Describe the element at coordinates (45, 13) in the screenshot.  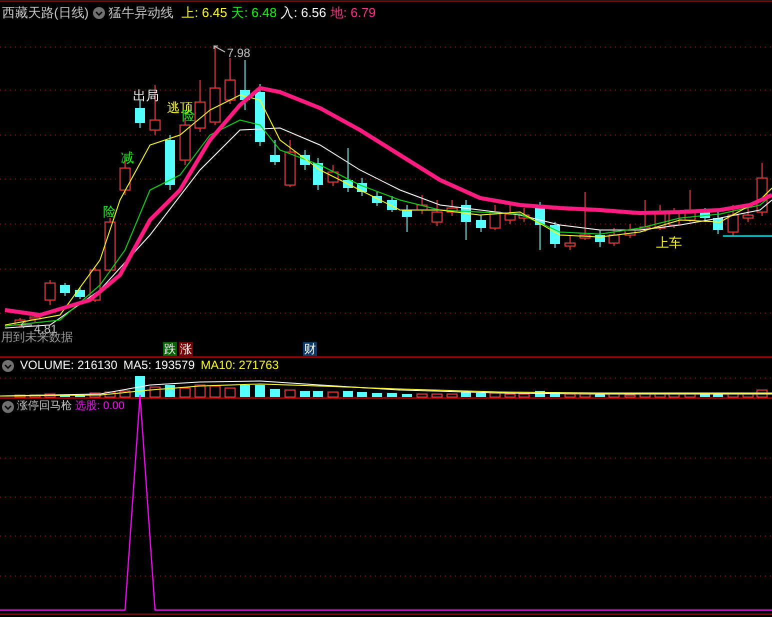
I see `stock-title: 西藏天路(日线)` at that location.